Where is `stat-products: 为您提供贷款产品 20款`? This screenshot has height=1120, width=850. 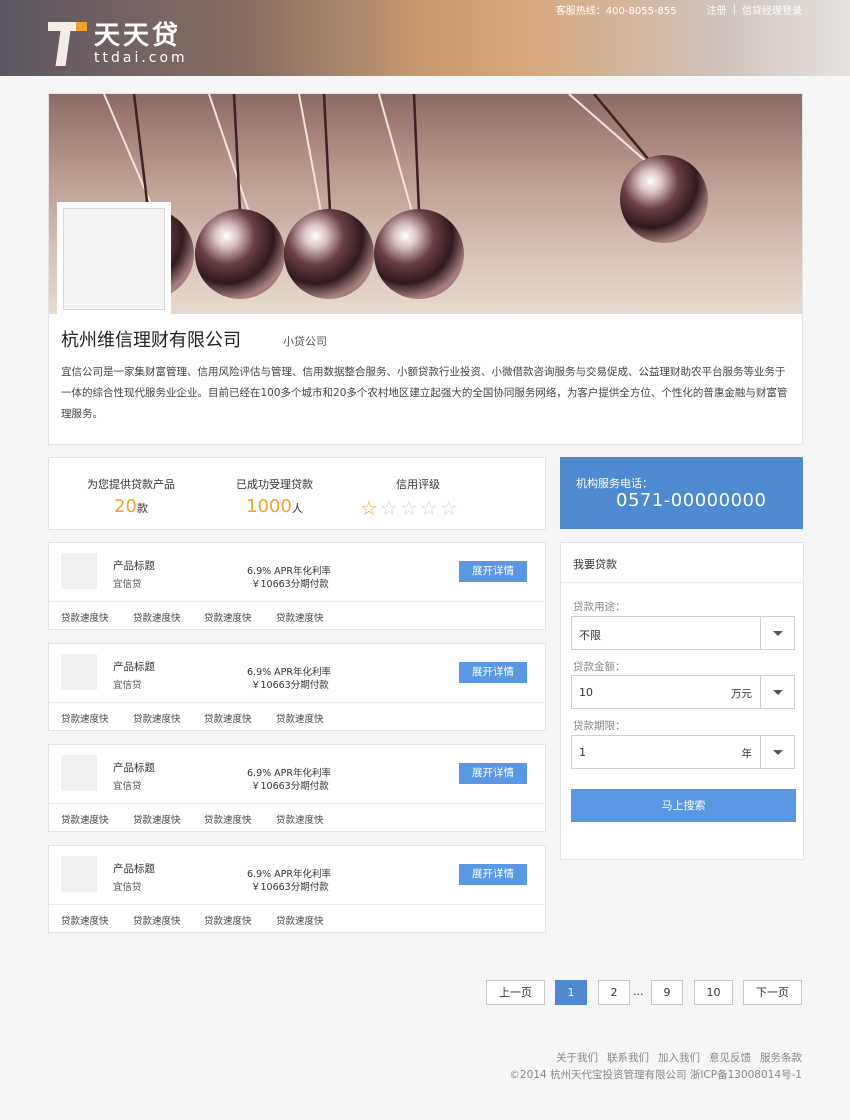
stat-products: 为您提供贷款产品 20款 is located at coordinates (131, 496).